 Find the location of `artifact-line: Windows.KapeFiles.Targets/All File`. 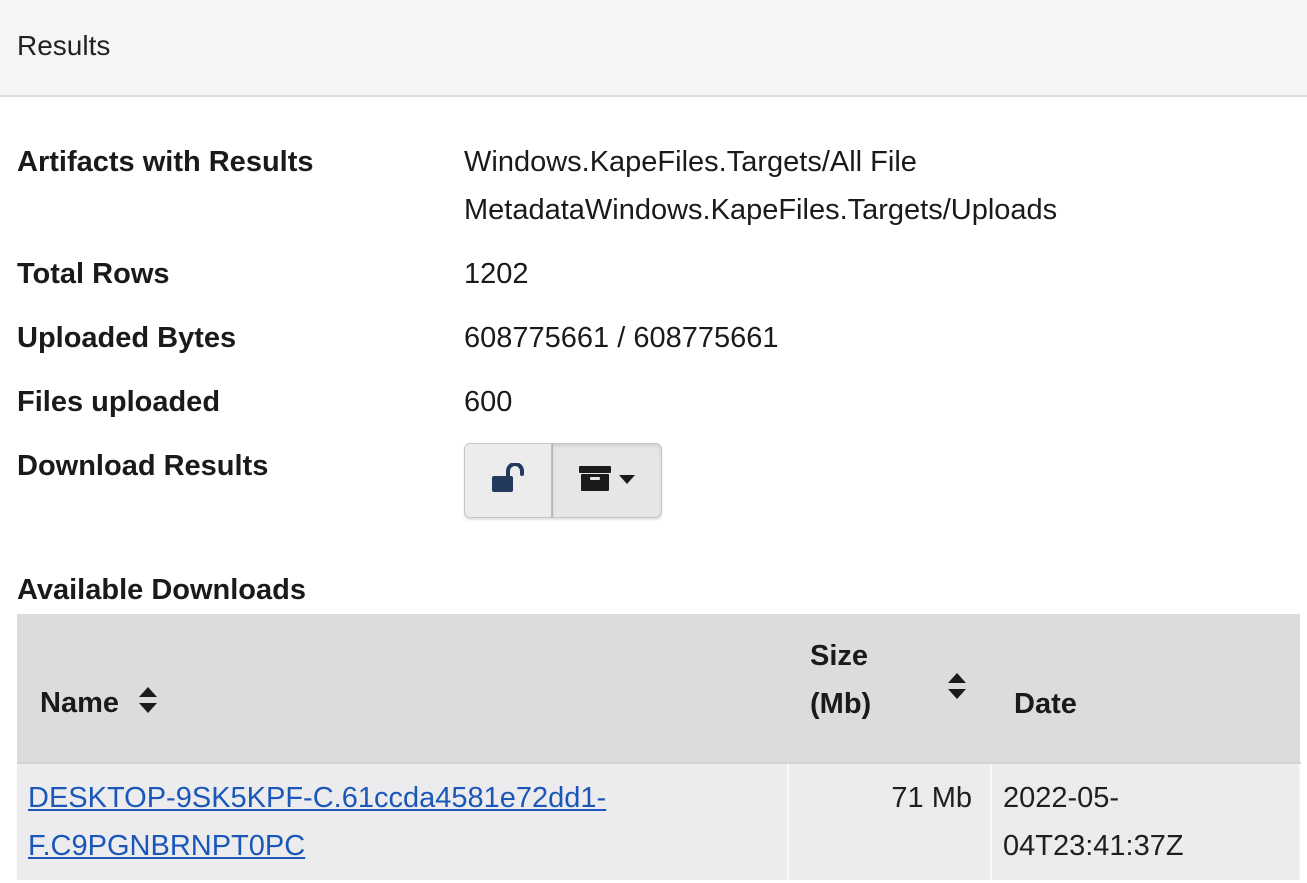

artifact-line: Windows.KapeFiles.Targets/All File is located at coordinates (690, 162).